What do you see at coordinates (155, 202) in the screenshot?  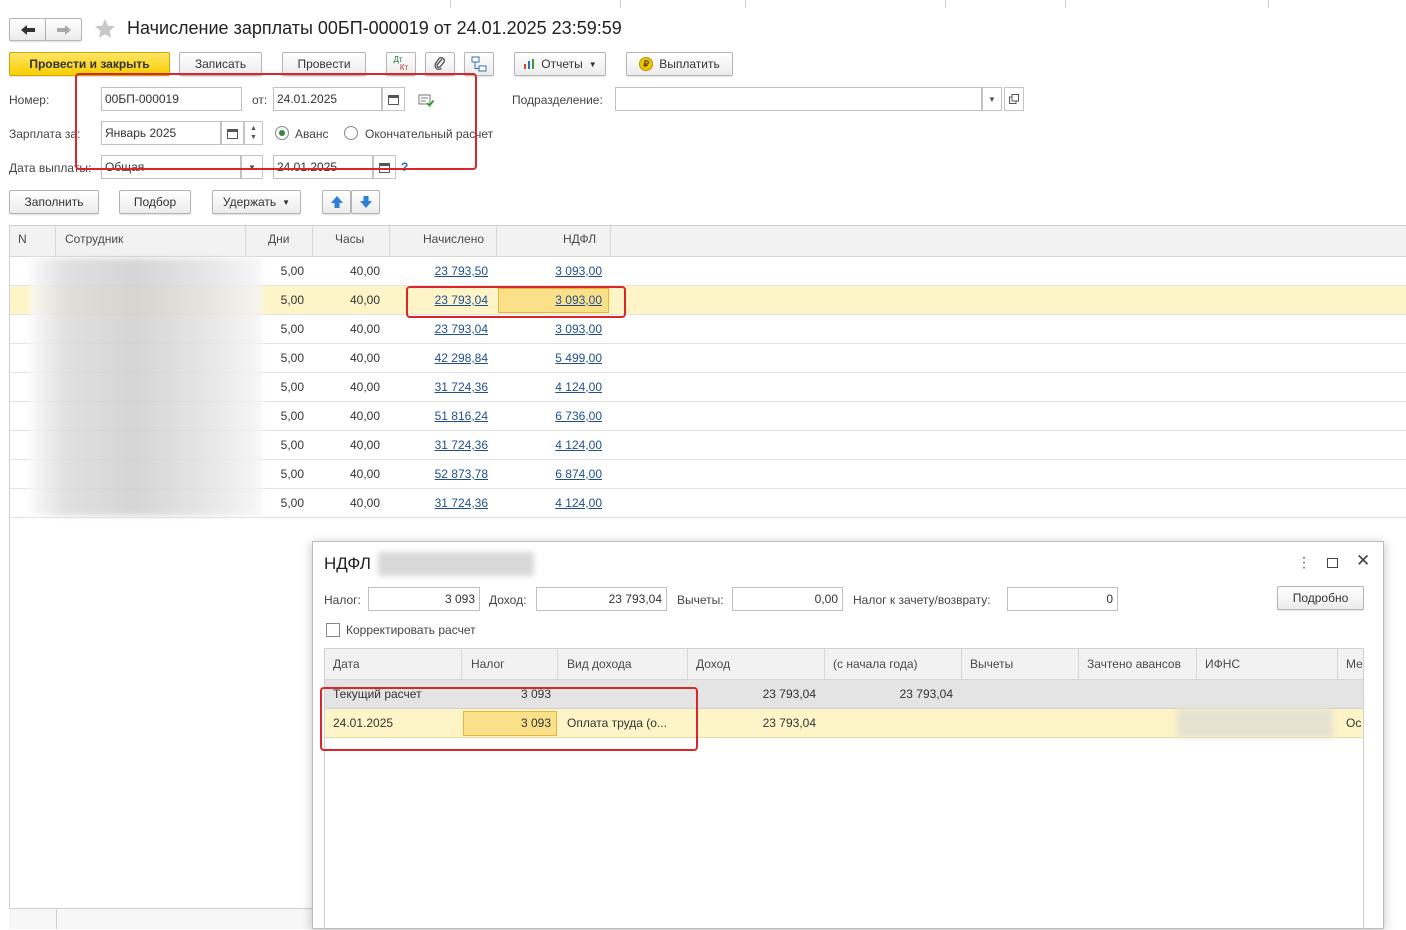 I see `pick-button: Подбор` at bounding box center [155, 202].